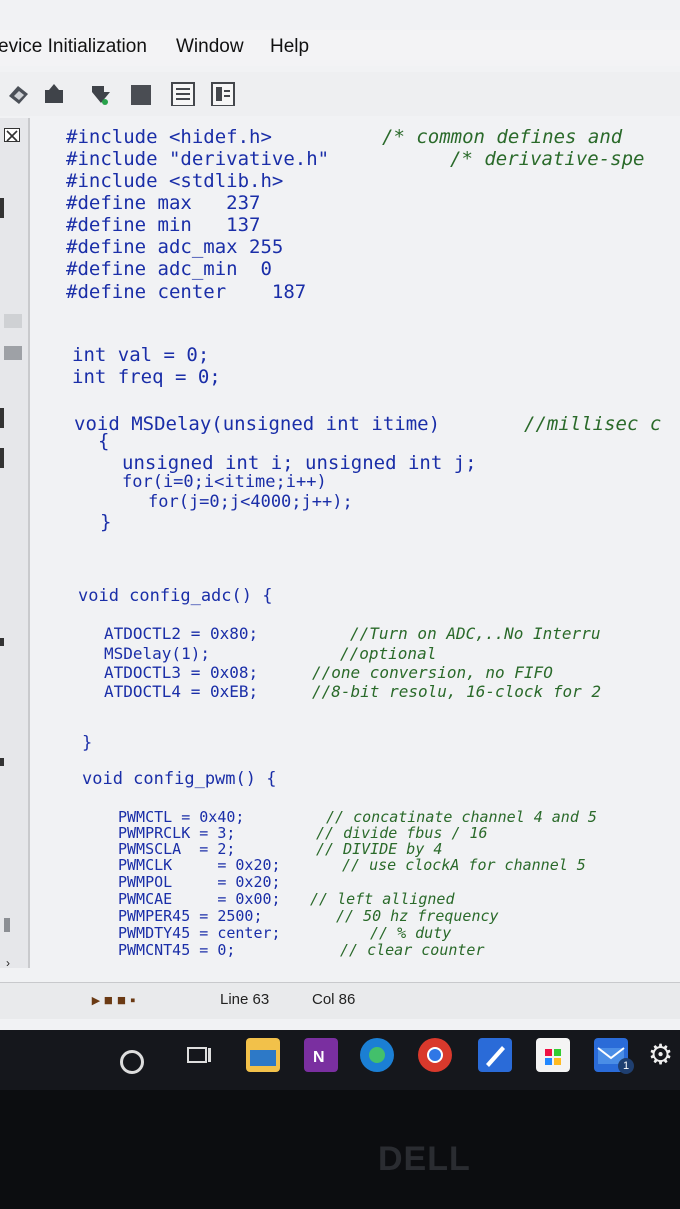 The image size is (680, 1209). What do you see at coordinates (334, 999) in the screenshot?
I see `status-col: Col 86` at bounding box center [334, 999].